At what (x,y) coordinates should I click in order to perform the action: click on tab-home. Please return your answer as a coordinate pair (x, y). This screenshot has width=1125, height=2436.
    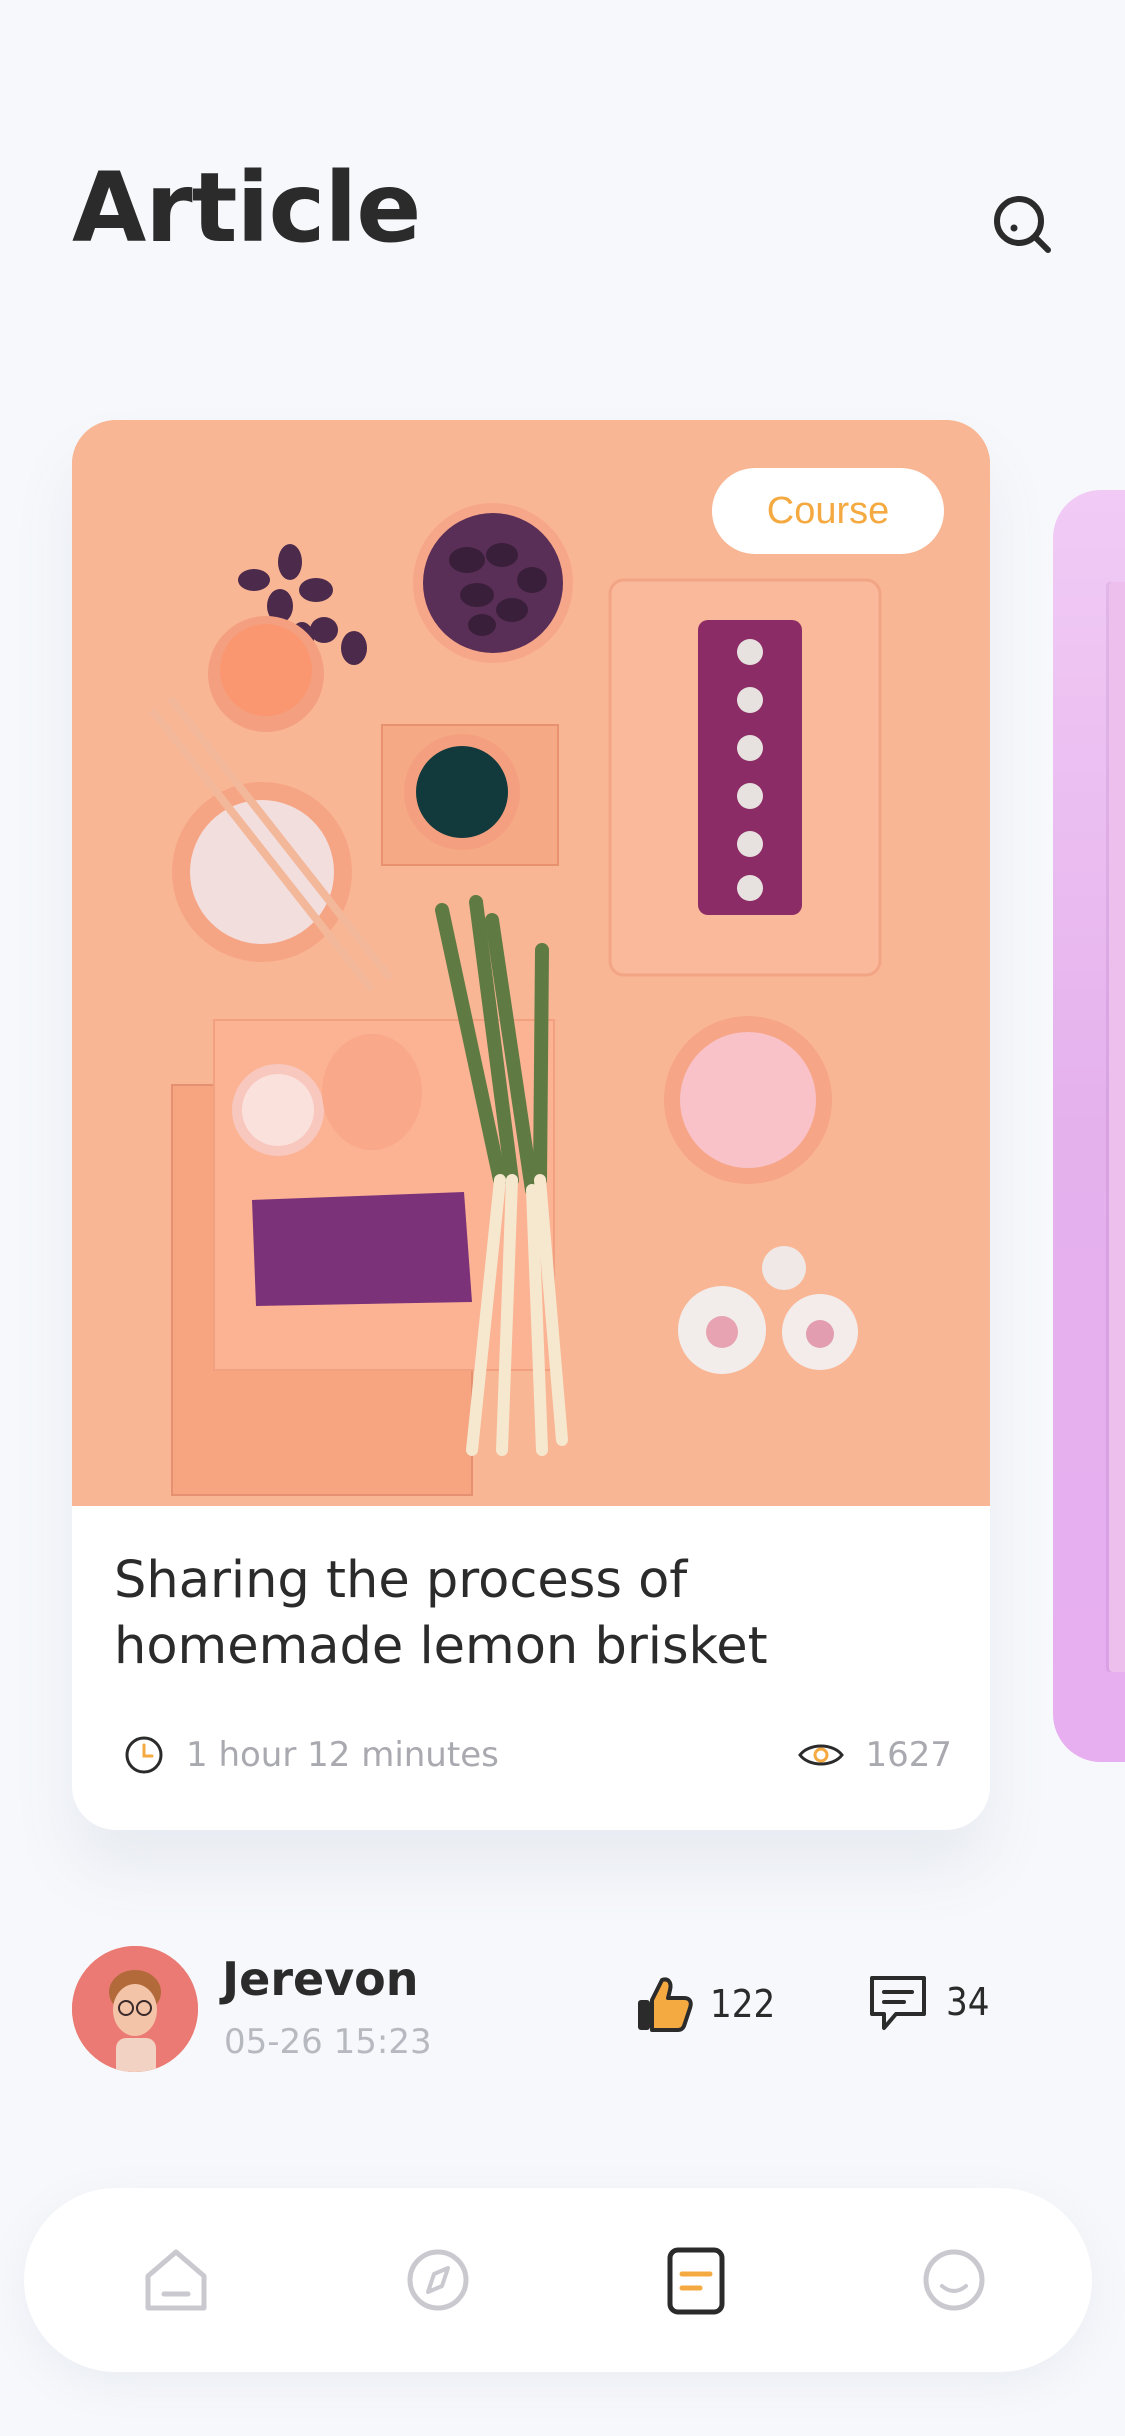
    Looking at the image, I should click on (176, 2280).